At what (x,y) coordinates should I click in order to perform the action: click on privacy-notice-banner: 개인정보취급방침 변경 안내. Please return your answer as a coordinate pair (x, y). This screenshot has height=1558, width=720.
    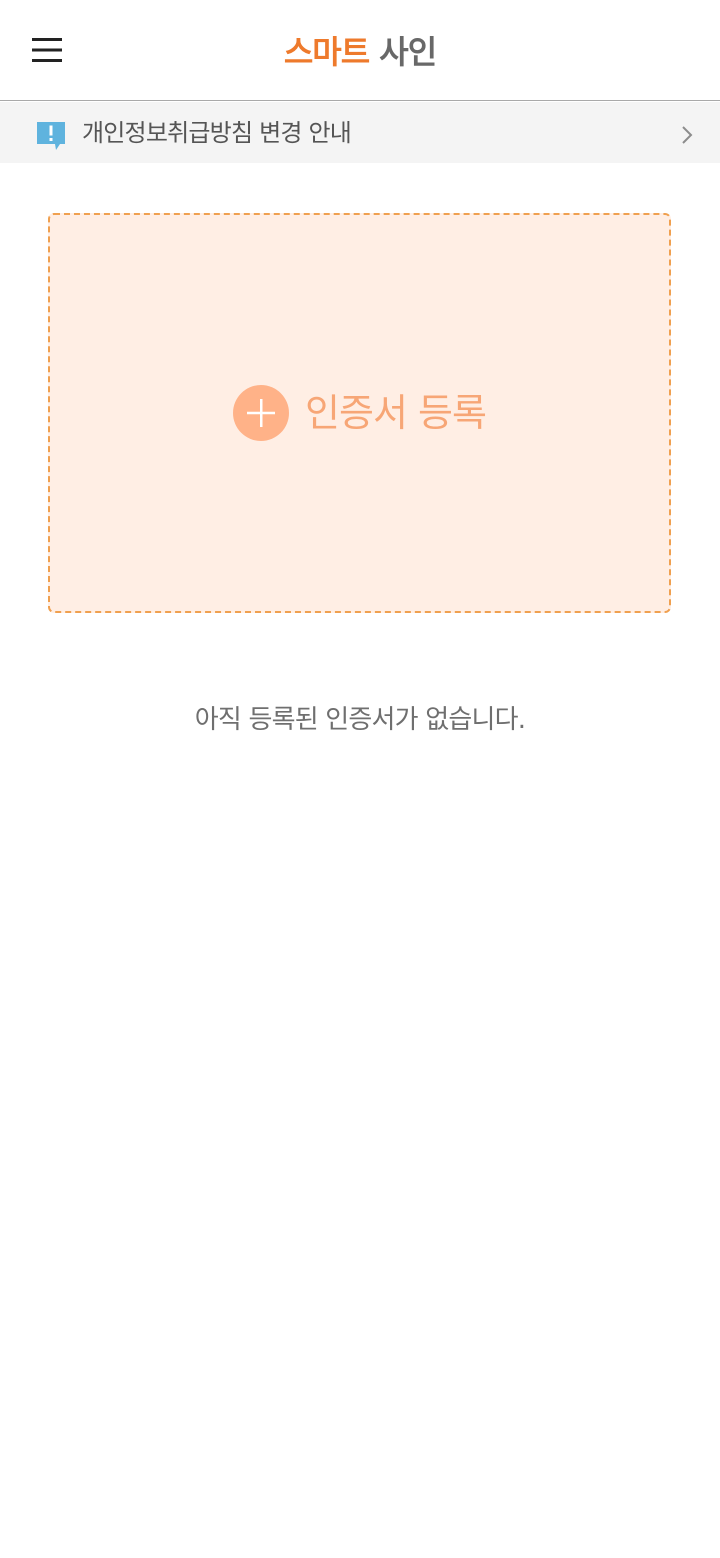
    Looking at the image, I should click on (360, 132).